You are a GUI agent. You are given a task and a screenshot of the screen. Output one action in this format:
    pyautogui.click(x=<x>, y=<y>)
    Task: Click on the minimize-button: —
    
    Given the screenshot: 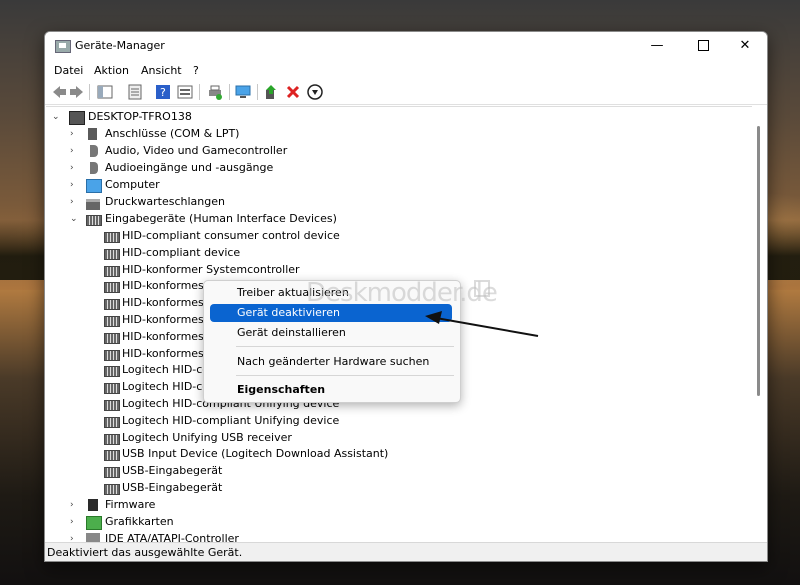 What is the action you would take?
    pyautogui.click(x=657, y=46)
    